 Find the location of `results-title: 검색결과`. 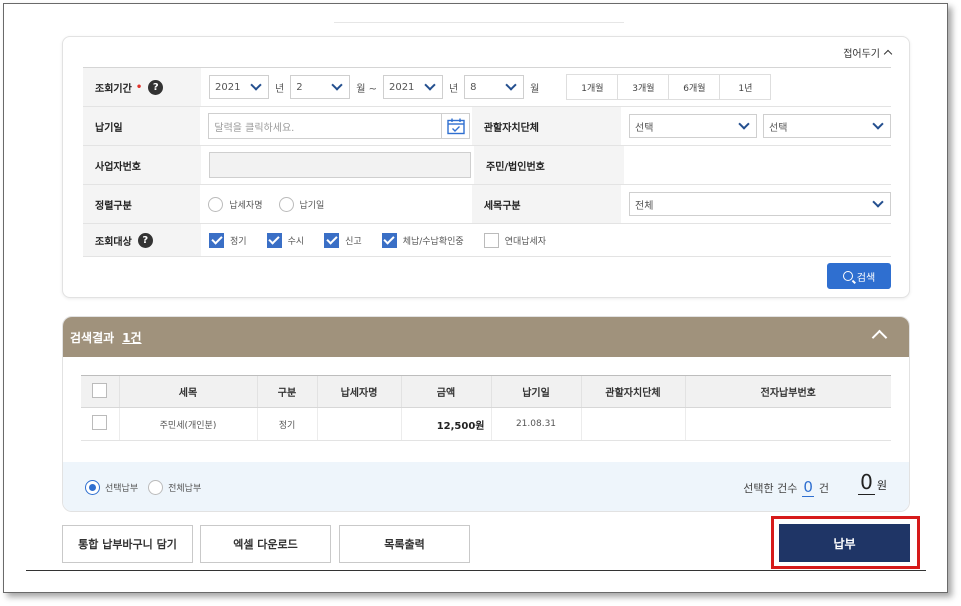

results-title: 검색결과 is located at coordinates (92, 337).